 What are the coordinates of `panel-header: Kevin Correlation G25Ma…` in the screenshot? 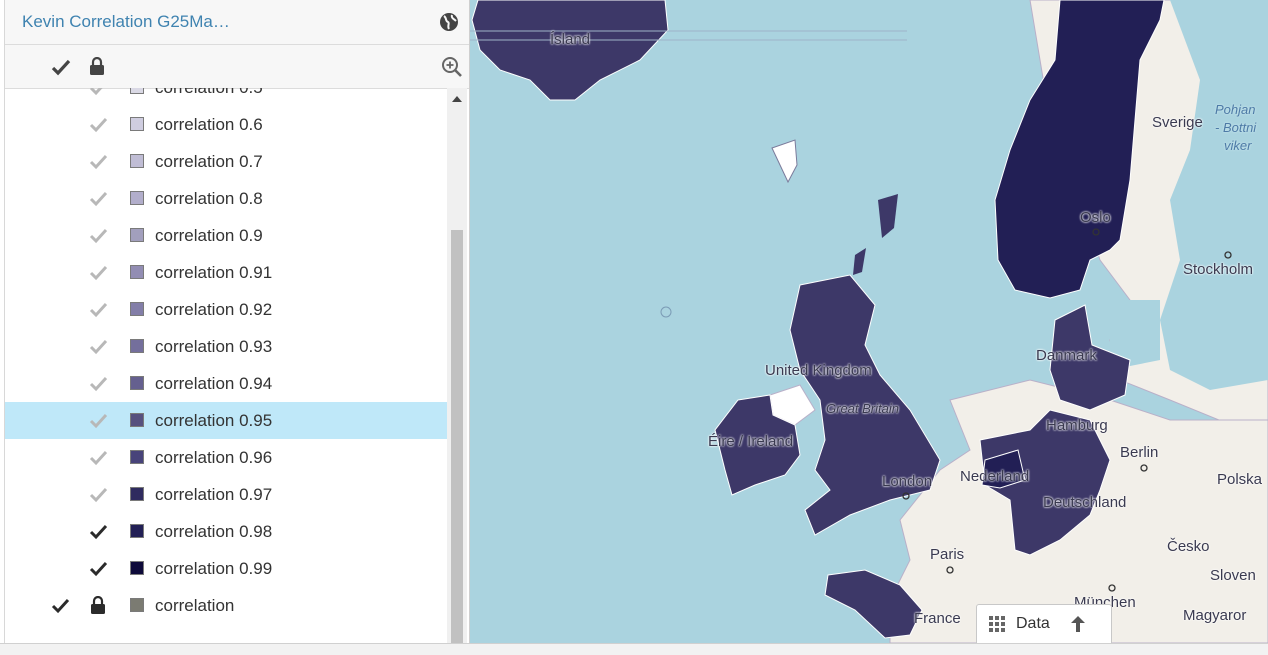 It's located at (237, 22).